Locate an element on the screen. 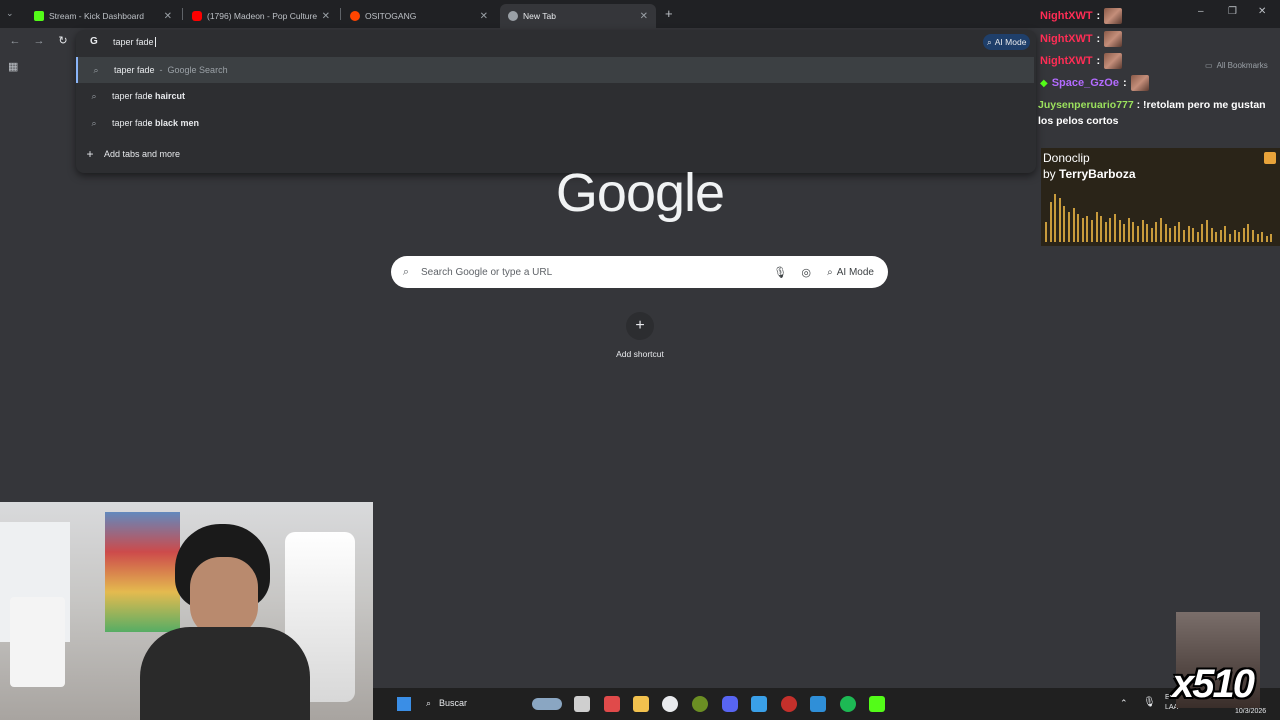 This screenshot has width=1280, height=720. emote-icon is located at coordinates (1113, 16).